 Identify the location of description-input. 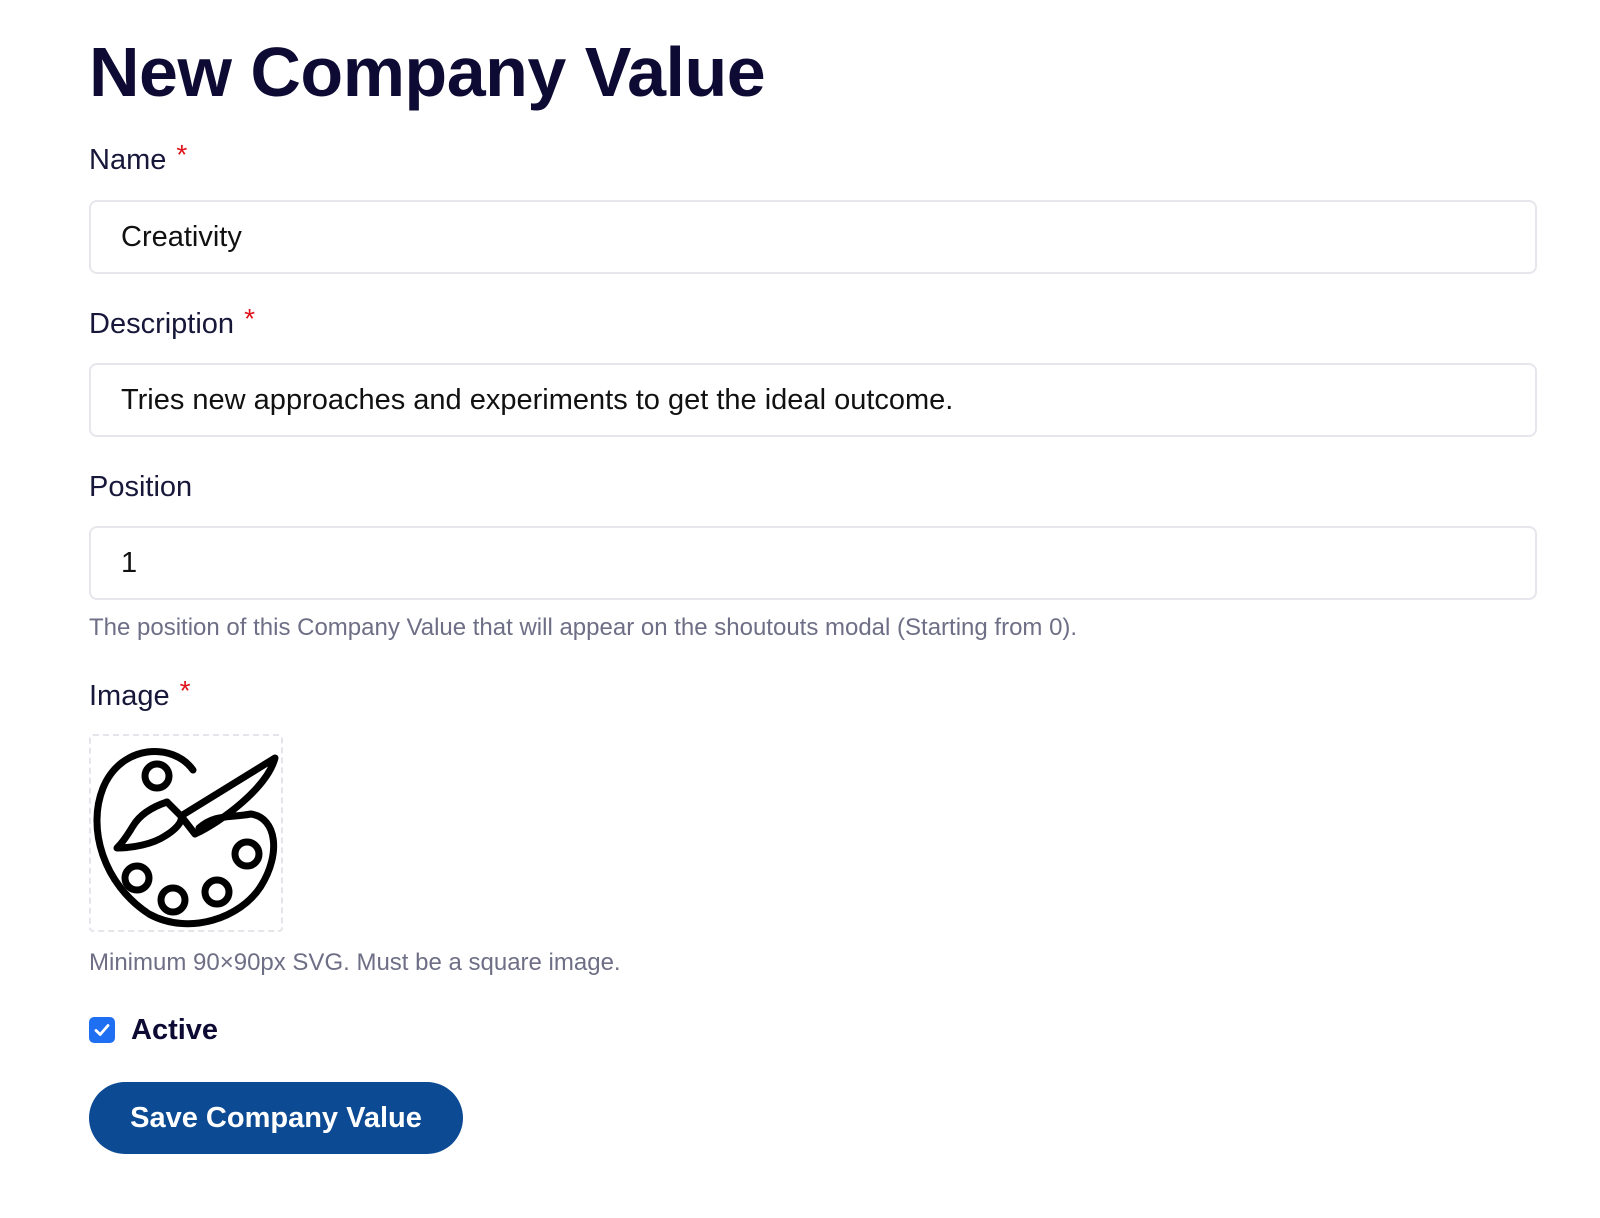
(813, 400).